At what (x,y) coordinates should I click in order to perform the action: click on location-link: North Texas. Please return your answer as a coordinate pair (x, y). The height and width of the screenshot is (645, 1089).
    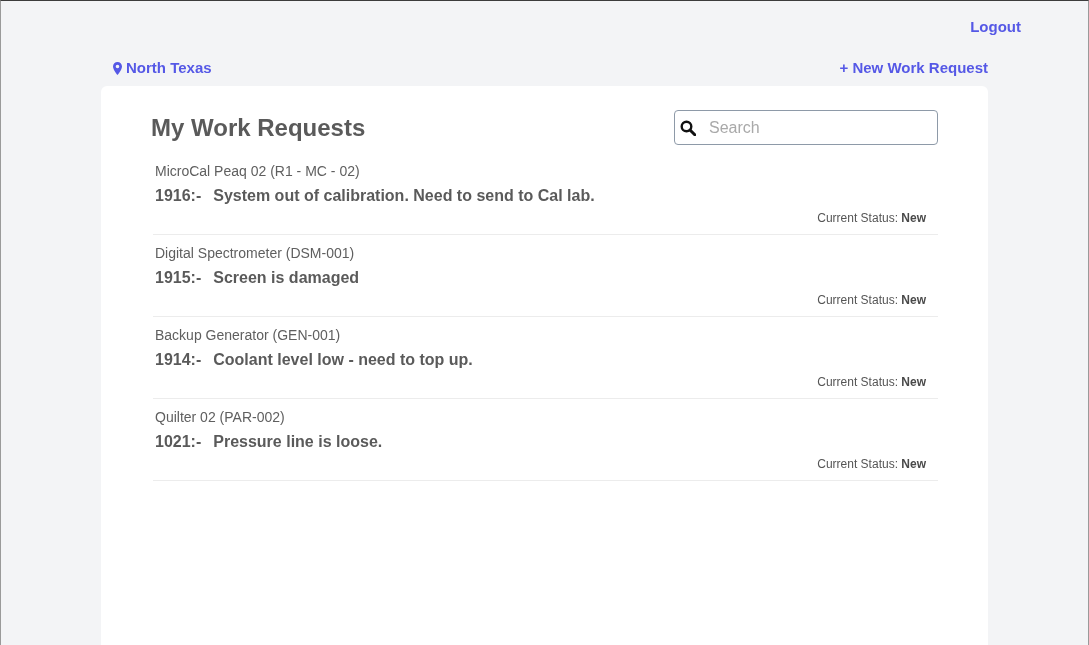
    Looking at the image, I should click on (162, 68).